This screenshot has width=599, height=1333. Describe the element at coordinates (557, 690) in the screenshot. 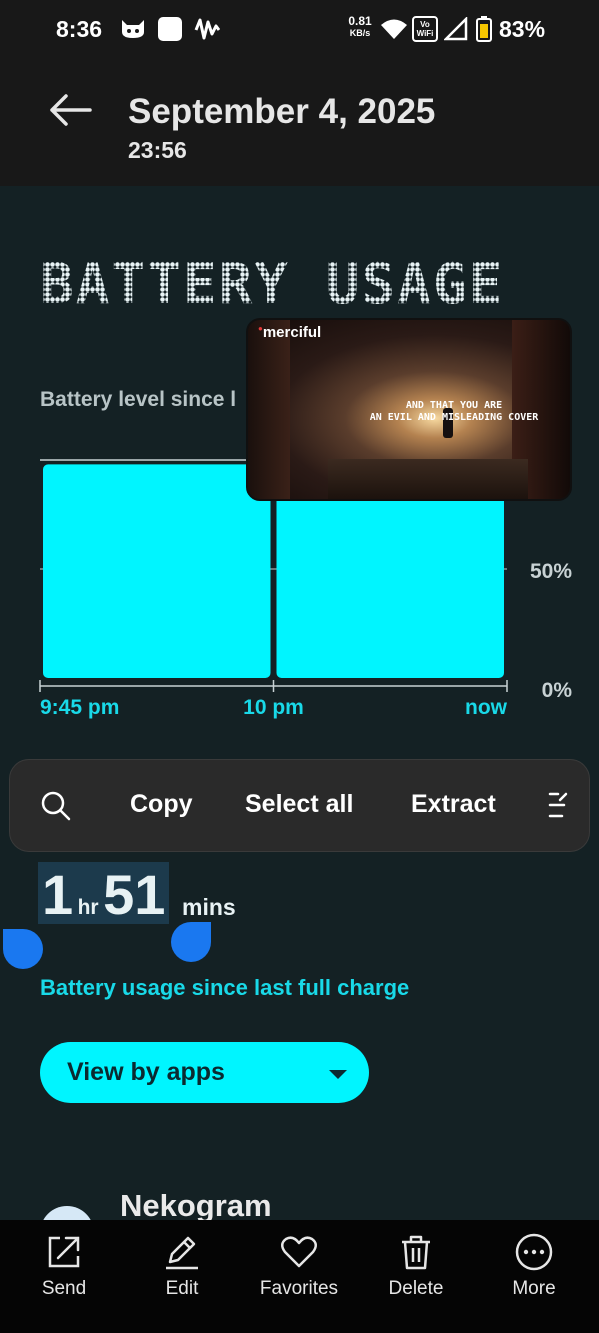

I see `y-tick-label-1: 0%` at that location.